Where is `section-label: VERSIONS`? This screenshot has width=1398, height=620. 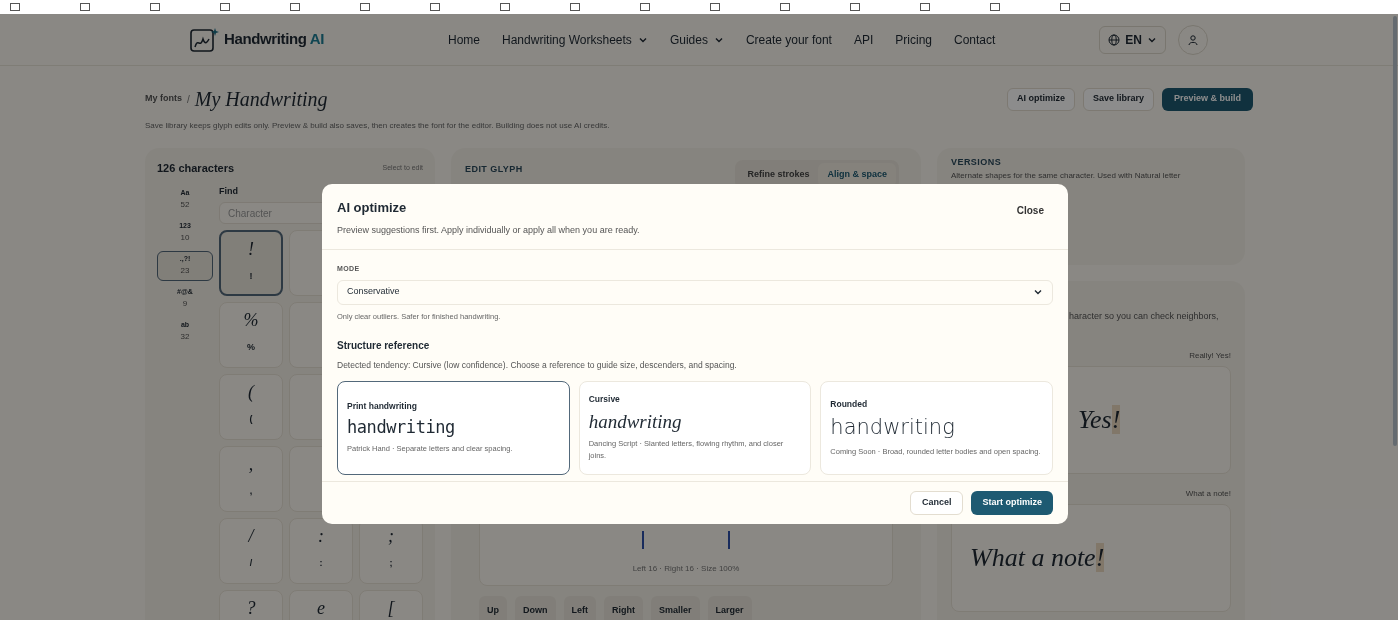 section-label: VERSIONS is located at coordinates (977, 162).